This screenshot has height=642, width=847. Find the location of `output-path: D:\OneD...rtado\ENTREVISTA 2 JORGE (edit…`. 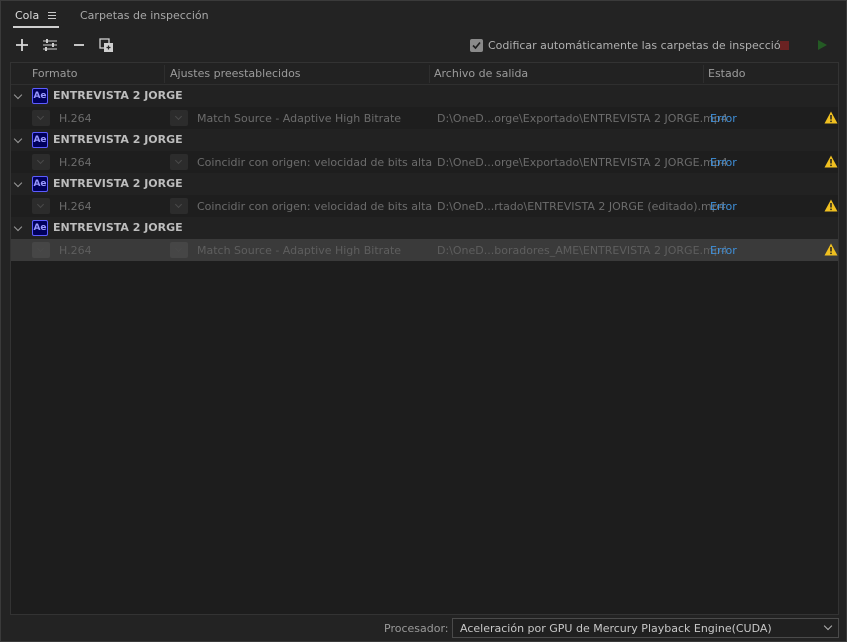

output-path: D:\OneD...rtado\ENTREVISTA 2 JORGE (edit… is located at coordinates (581, 206).